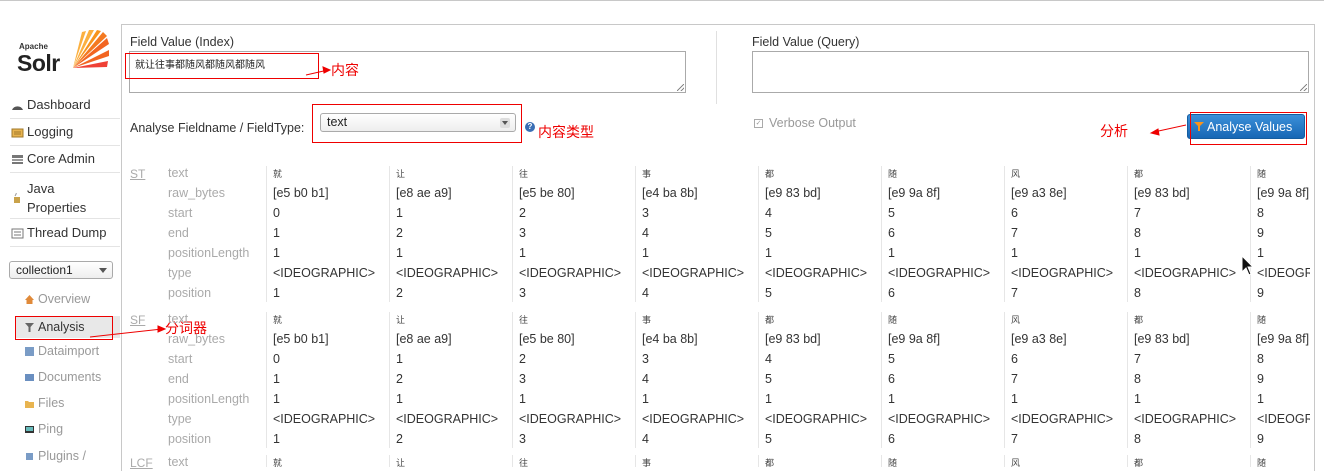 The height and width of the screenshot is (471, 1324). What do you see at coordinates (522, 293) in the screenshot?
I see `token-position-cell: 3` at bounding box center [522, 293].